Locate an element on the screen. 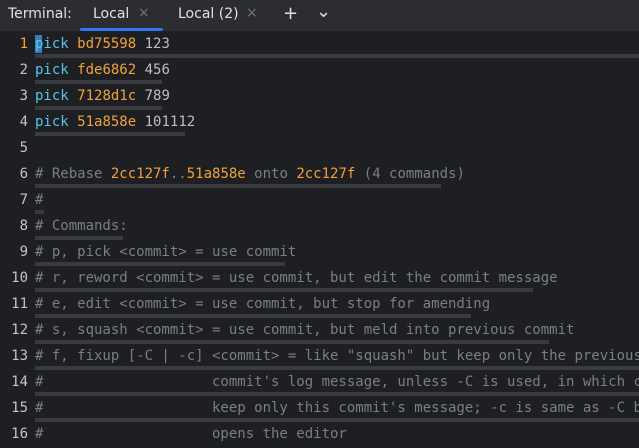 The height and width of the screenshot is (448, 639). line-code: # is located at coordinates (39, 200).